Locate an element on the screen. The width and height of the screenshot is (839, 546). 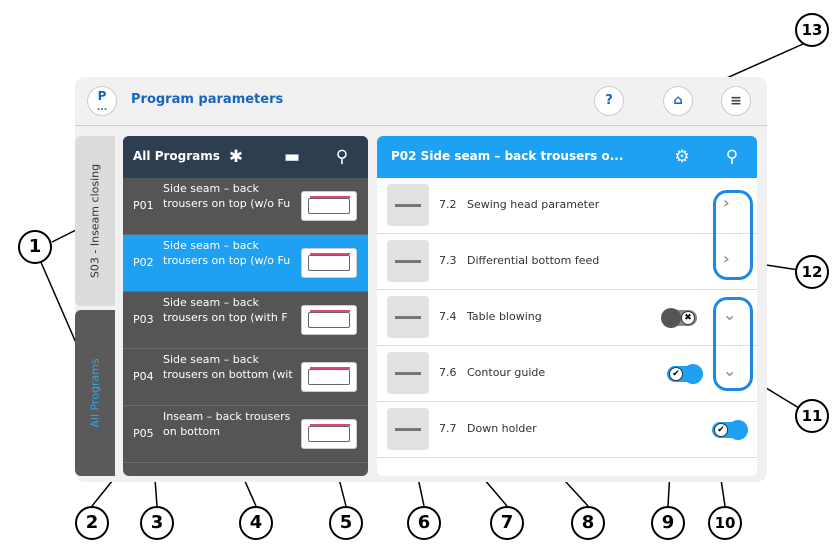
contour-guide-icon is located at coordinates (408, 373).